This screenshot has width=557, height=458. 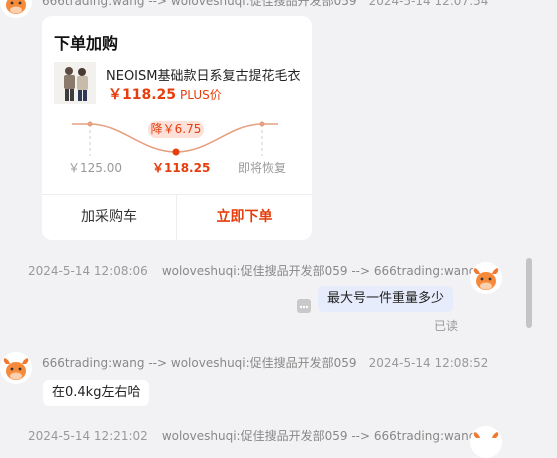 What do you see at coordinates (181, 168) in the screenshot?
I see `current-price-label: ￥118.25` at bounding box center [181, 168].